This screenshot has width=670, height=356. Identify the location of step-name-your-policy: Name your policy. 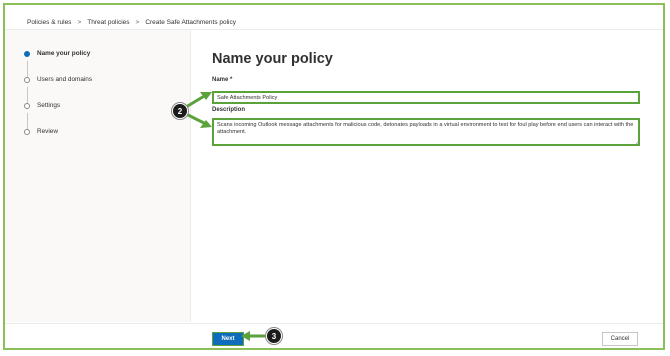
(57, 53).